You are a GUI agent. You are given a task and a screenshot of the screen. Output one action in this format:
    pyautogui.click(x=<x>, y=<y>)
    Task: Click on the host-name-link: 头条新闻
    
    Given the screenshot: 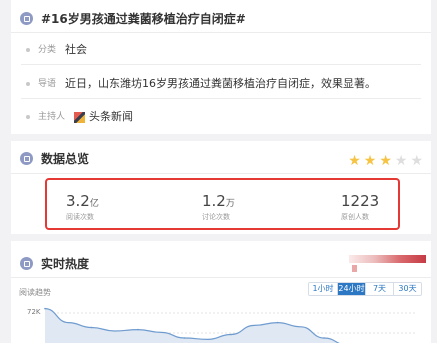 What is the action you would take?
    pyautogui.click(x=111, y=117)
    